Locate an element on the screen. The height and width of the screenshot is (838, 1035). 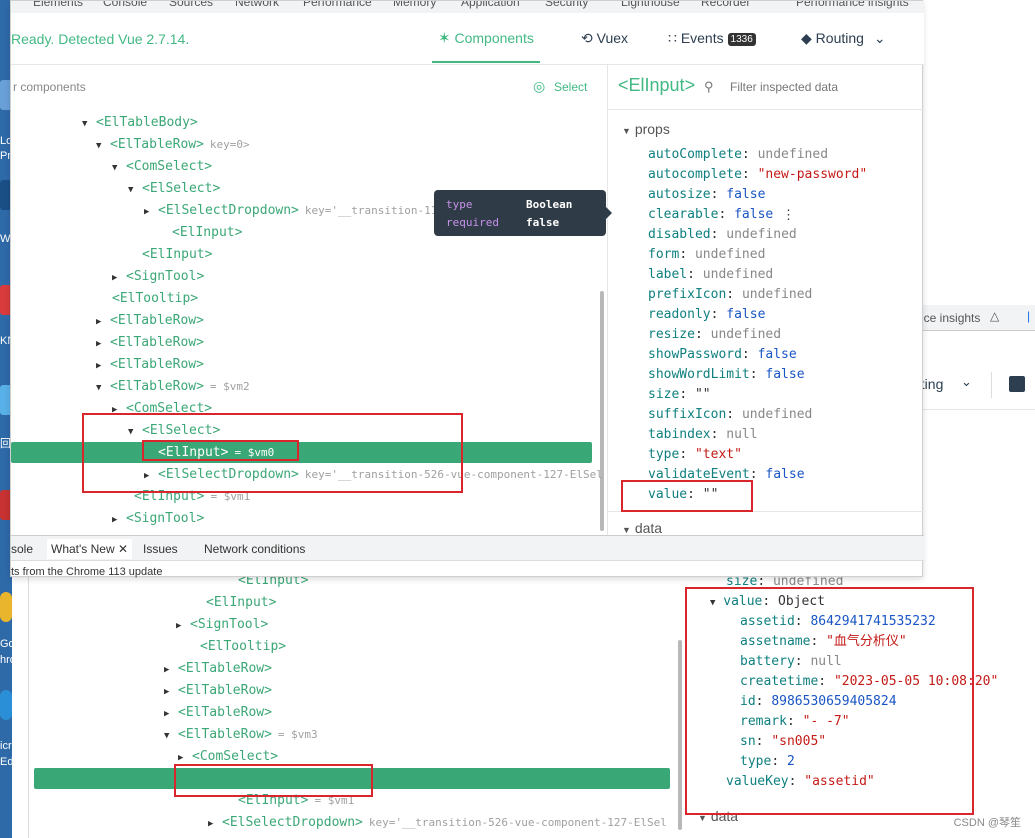
prop-row: size: "" is located at coordinates (679, 395).